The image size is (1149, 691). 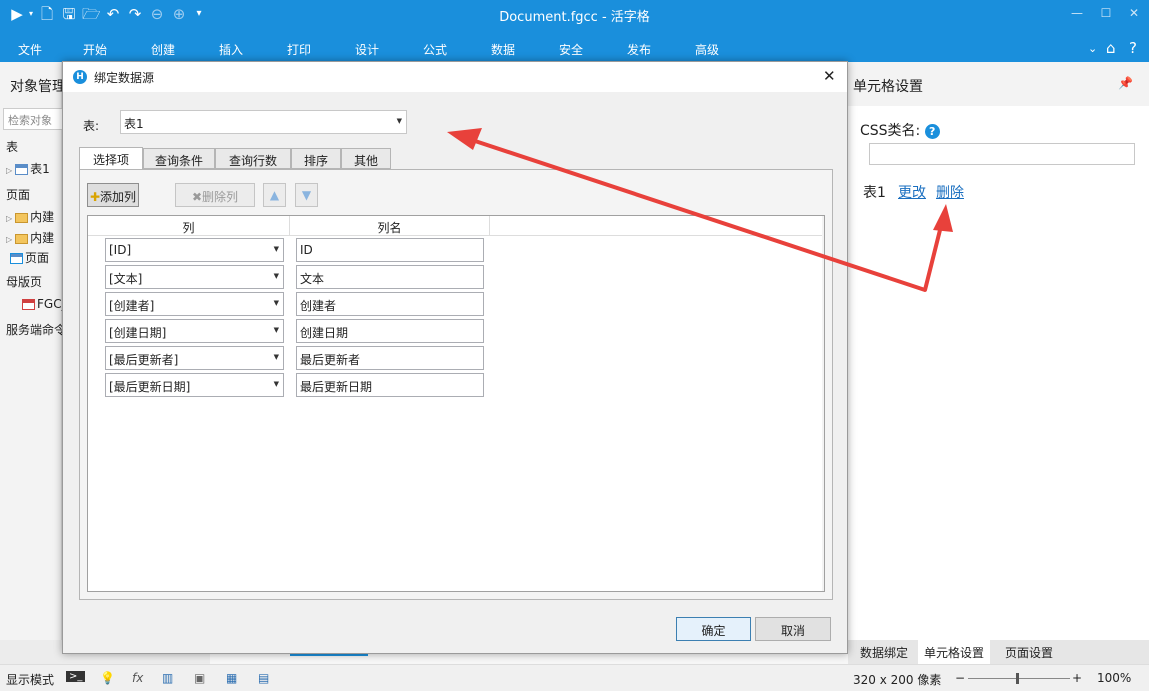 I want to click on arrowhead-up, so click(x=943, y=218).